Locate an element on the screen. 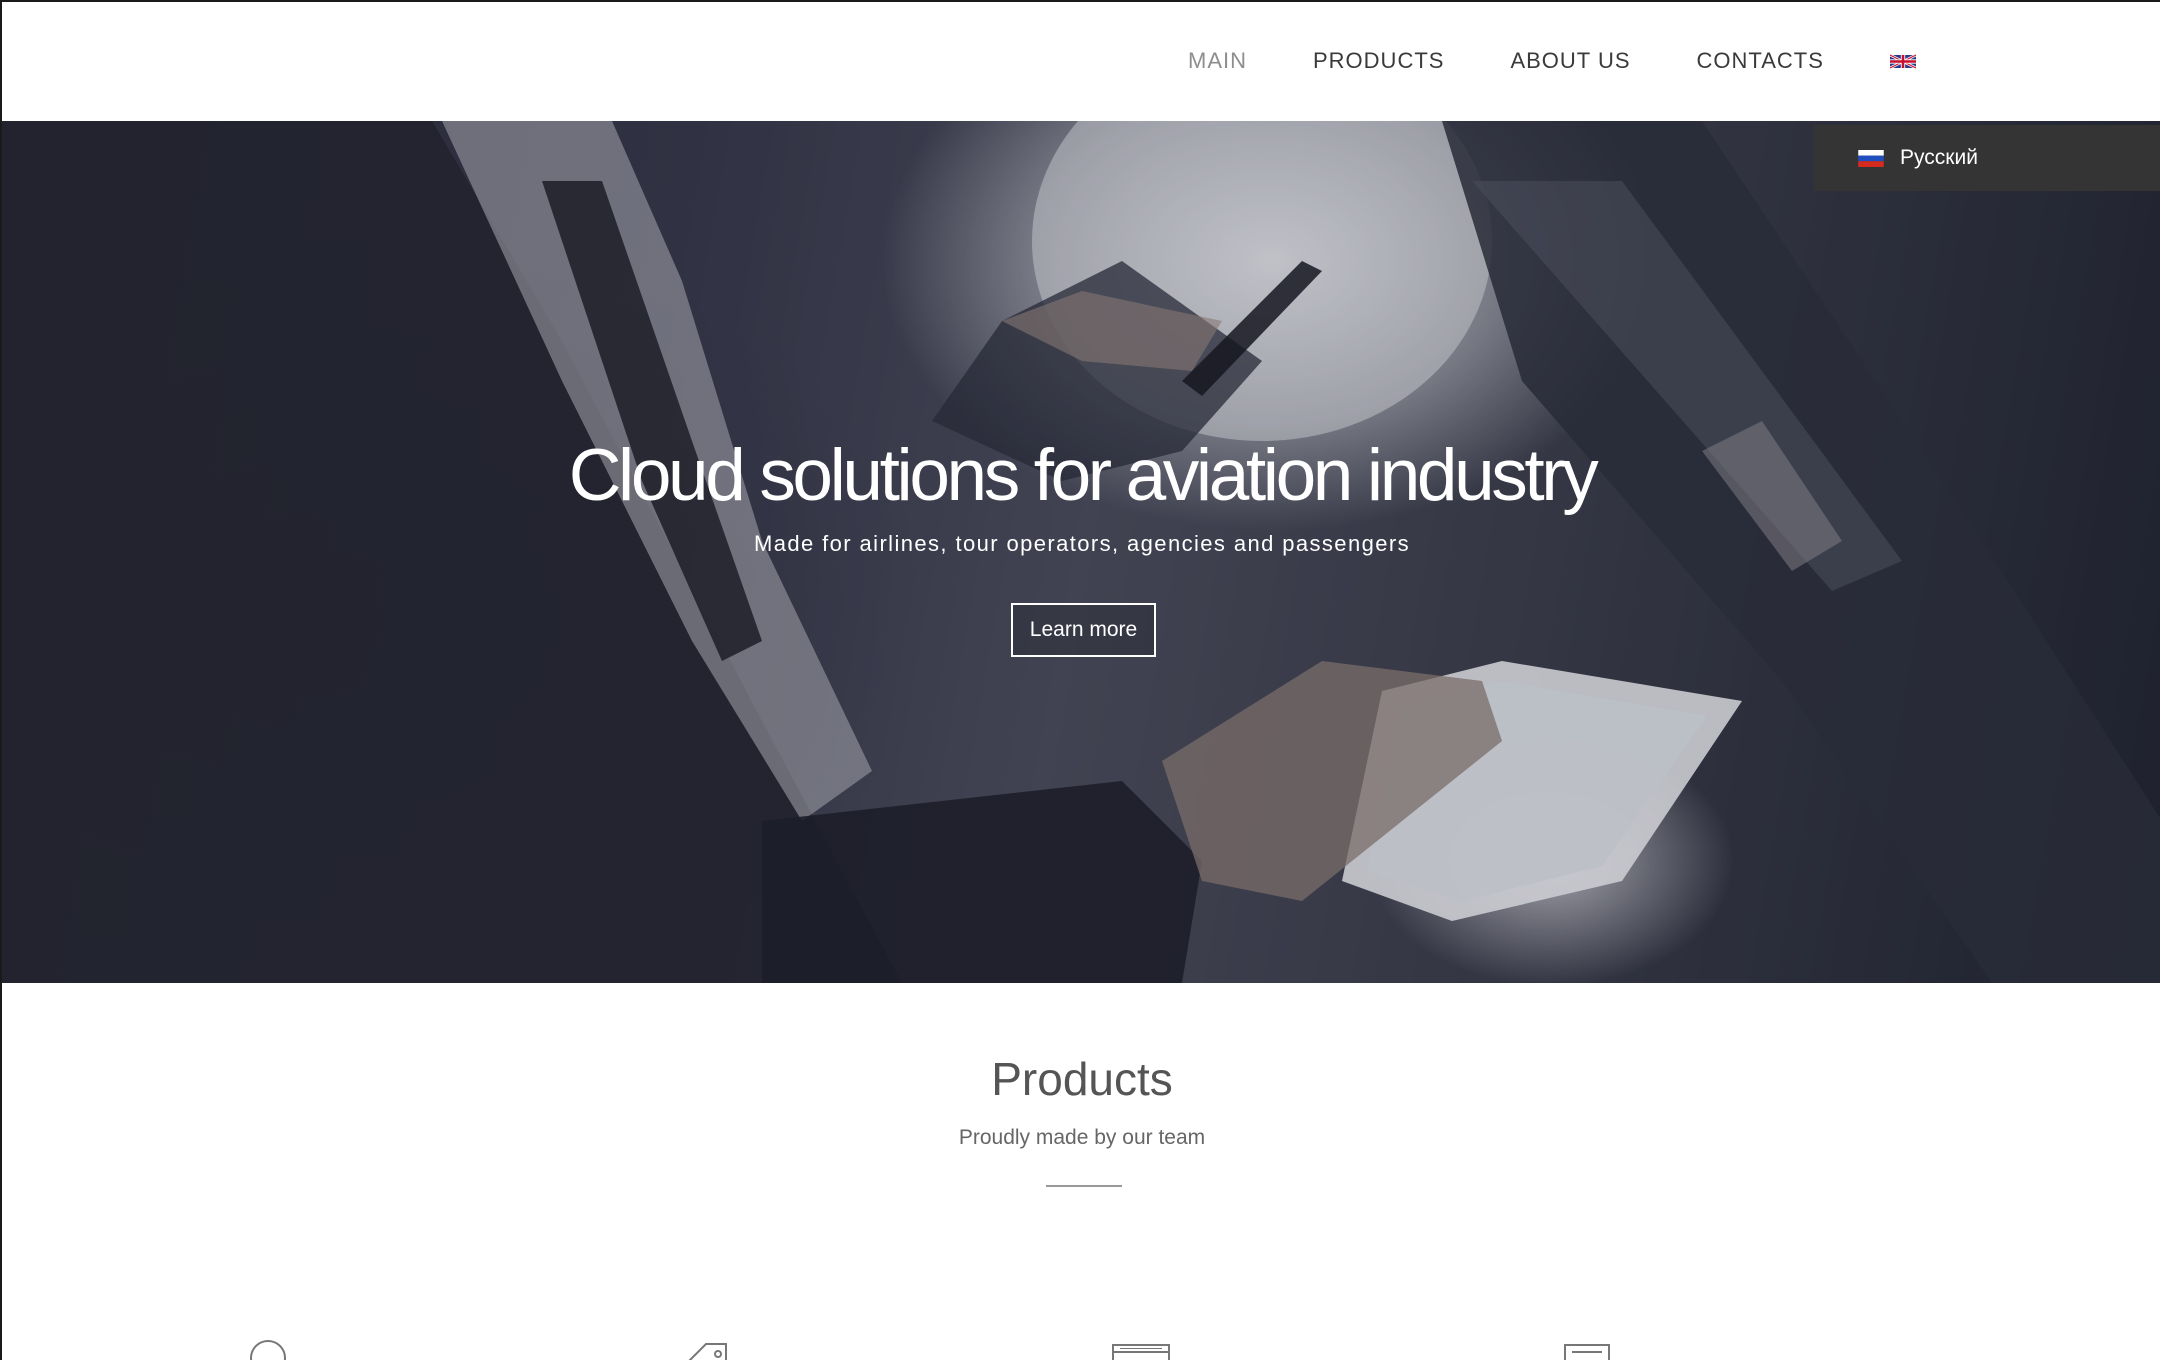  products-title: Products is located at coordinates (1082, 1079).